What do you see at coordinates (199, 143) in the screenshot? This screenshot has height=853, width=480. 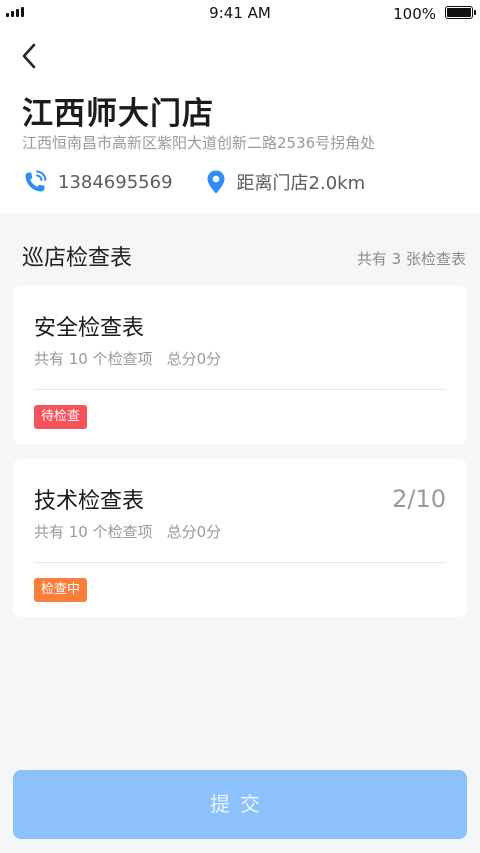 I see `store-address: 江西恒南昌市高新区紫阳大道创新二路2536号拐角处` at bounding box center [199, 143].